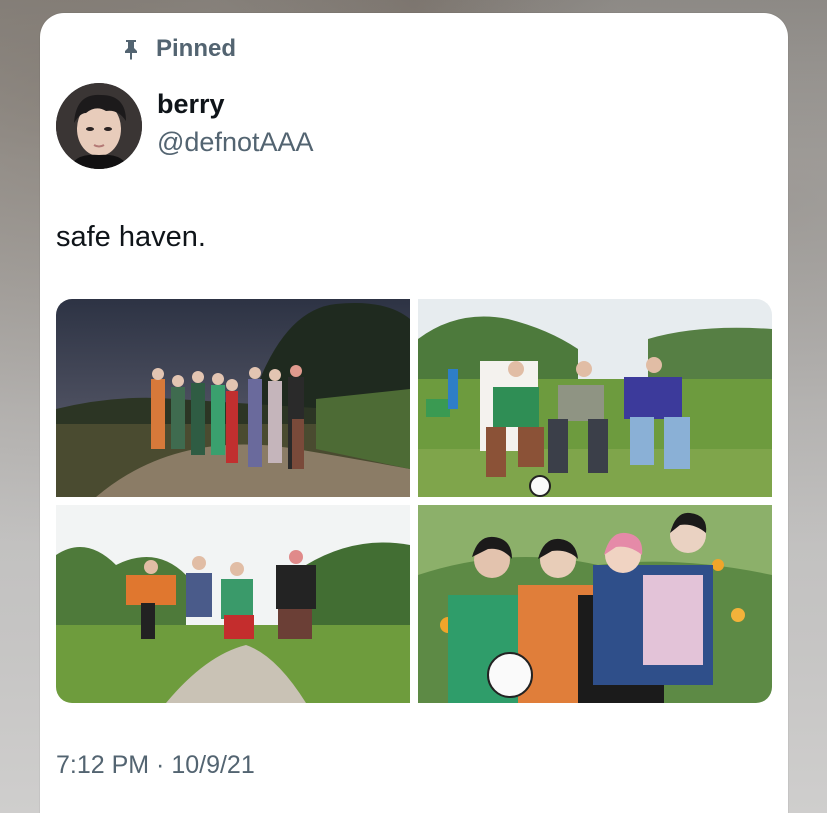 The width and height of the screenshot is (827, 813). What do you see at coordinates (131, 237) in the screenshot?
I see `tweet-text: safe haven.` at bounding box center [131, 237].